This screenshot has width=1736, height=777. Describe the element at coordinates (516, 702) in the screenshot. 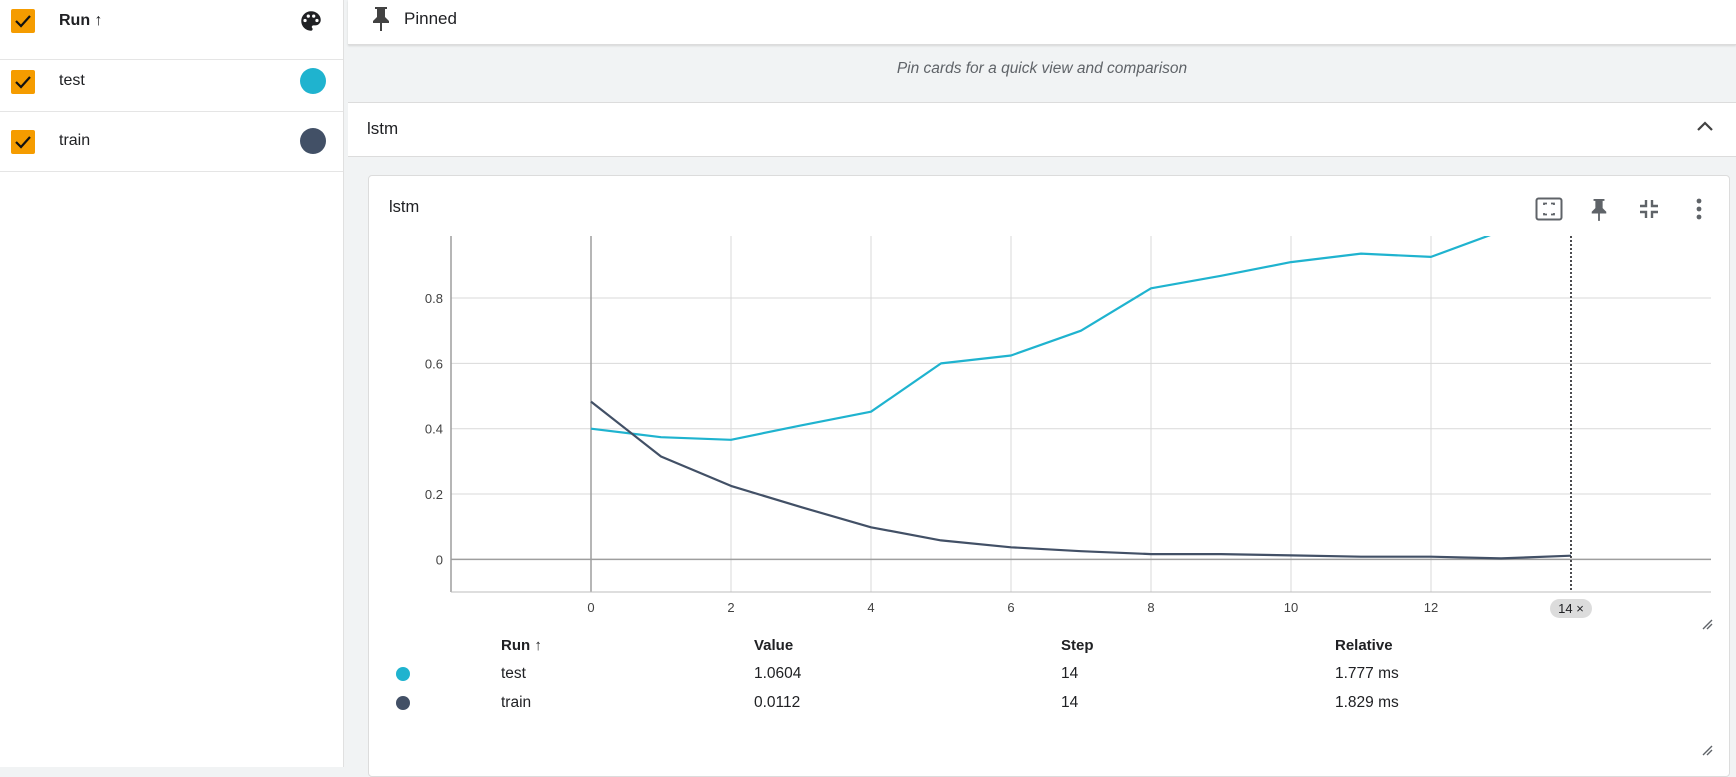

I see `table-cell-run: train` at that location.